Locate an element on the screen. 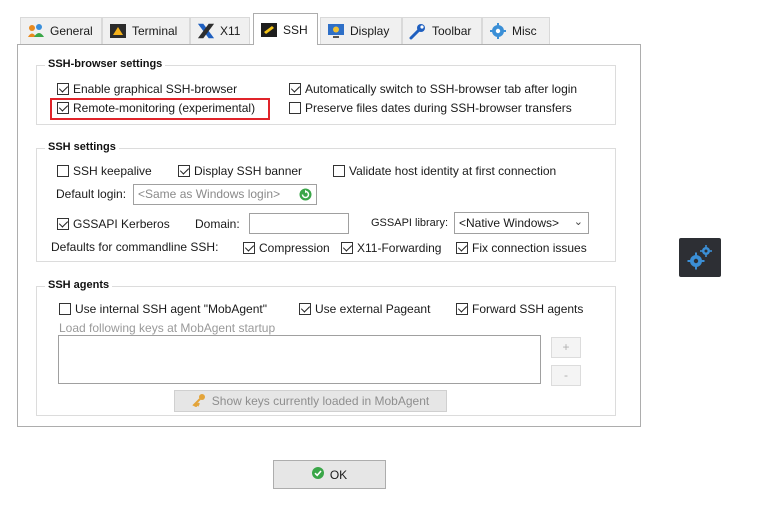 This screenshot has height=512, width=768. gssapi-library-select: <Native Windows> ⌄ is located at coordinates (521, 223).